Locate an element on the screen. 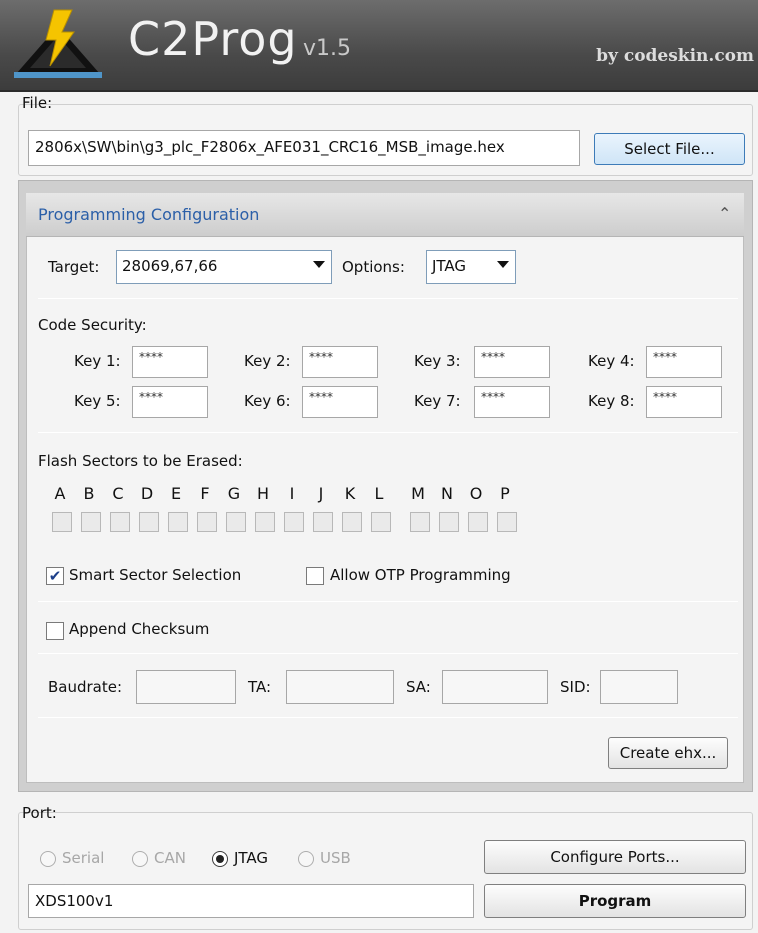 This screenshot has height=933, width=758. key-4-field: **** is located at coordinates (684, 362).